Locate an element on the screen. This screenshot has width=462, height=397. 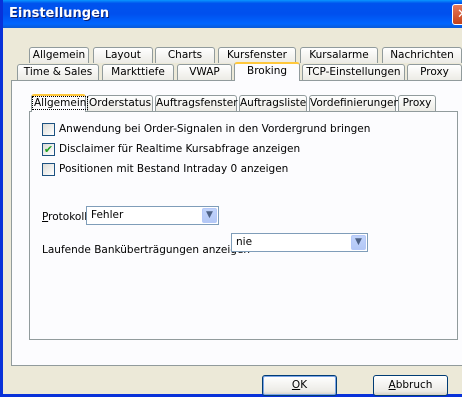
checkbox-disclaimer: ✔ is located at coordinates (48, 149).